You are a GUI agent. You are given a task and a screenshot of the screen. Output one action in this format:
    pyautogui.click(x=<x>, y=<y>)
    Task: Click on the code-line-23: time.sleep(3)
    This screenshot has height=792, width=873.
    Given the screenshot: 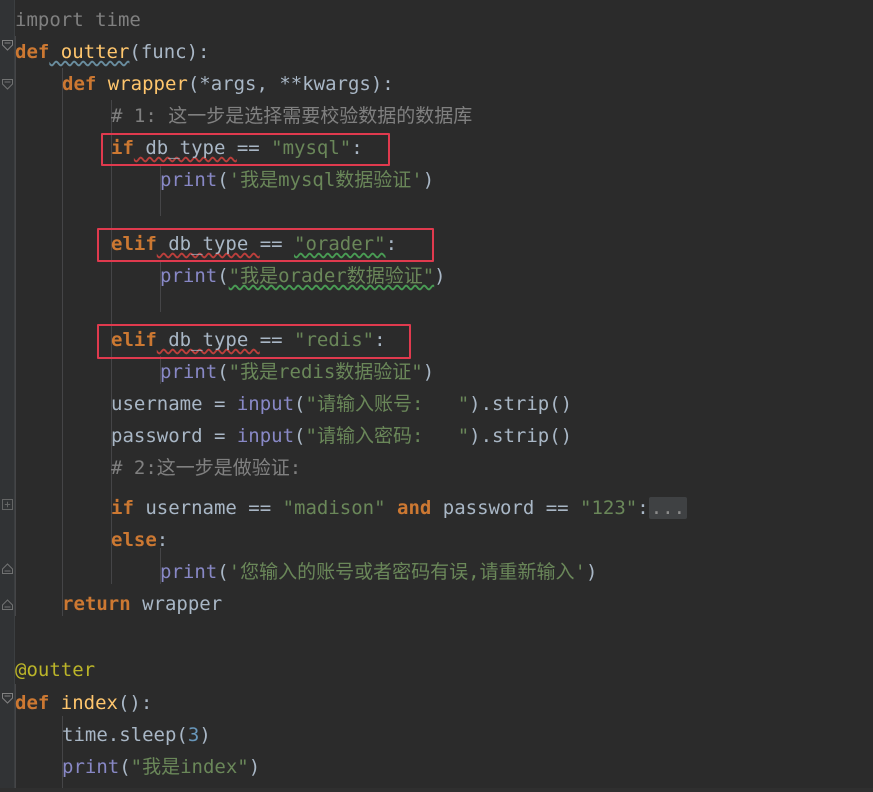 What is the action you would take?
    pyautogui.click(x=136, y=735)
    